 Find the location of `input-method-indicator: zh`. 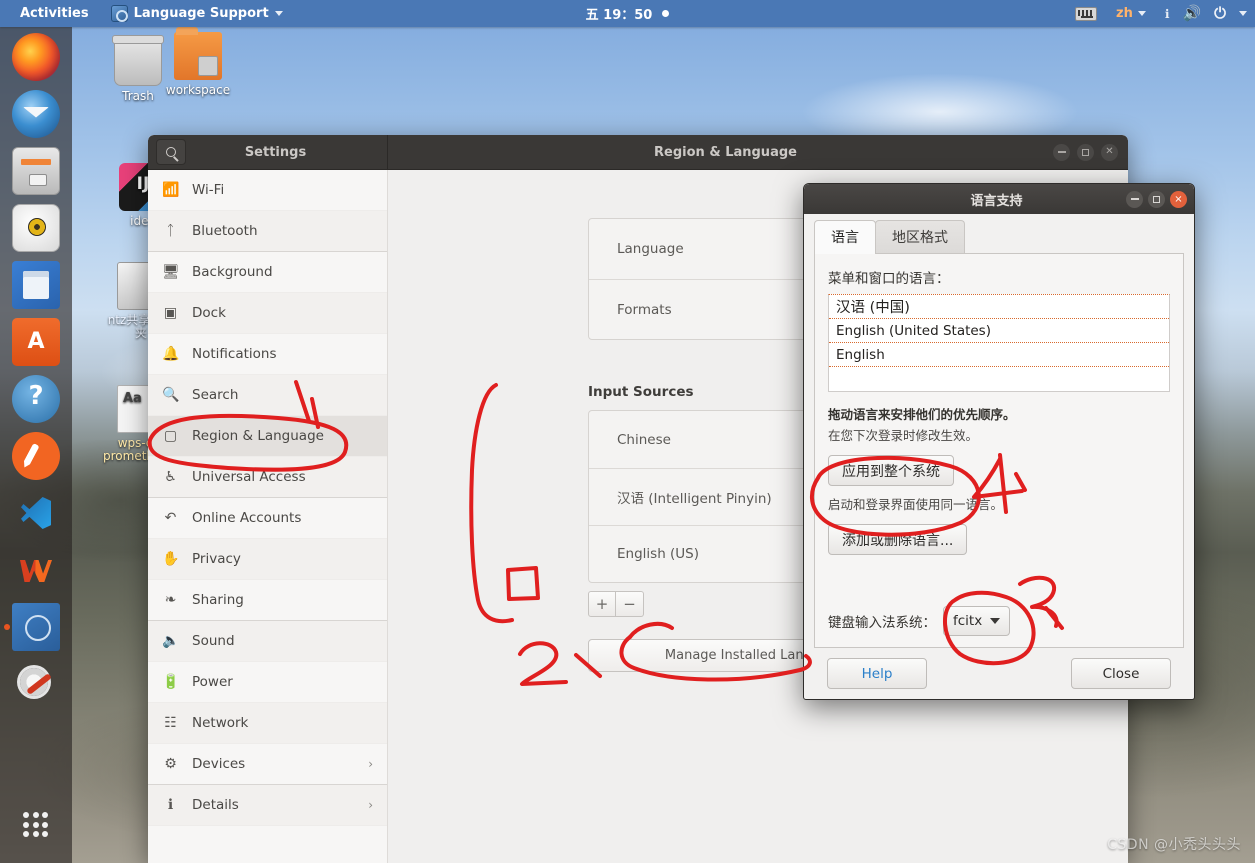

input-method-indicator: zh is located at coordinates (1131, 13).